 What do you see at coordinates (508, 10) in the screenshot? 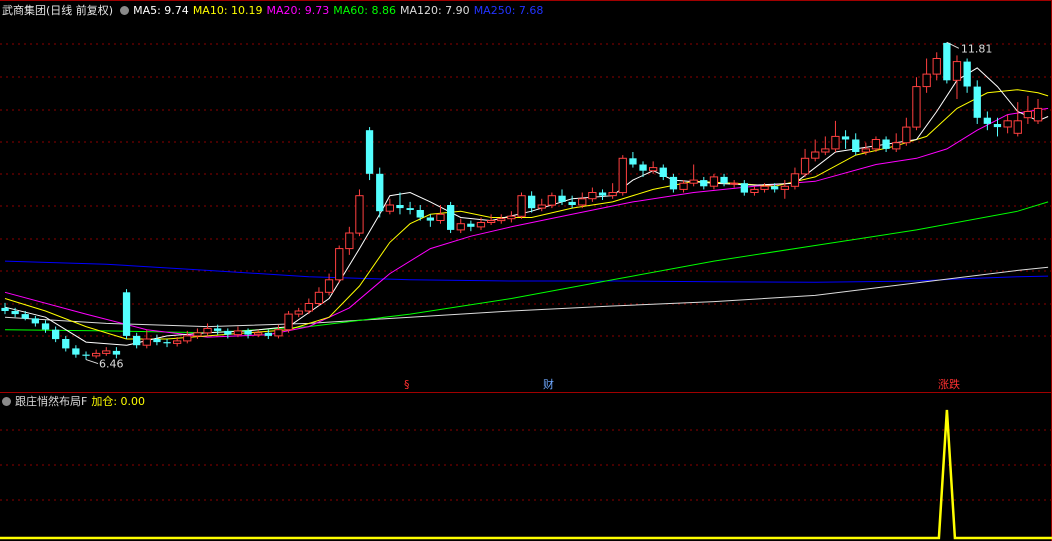
I see `ma250-label: MA250: 7.68` at bounding box center [508, 10].